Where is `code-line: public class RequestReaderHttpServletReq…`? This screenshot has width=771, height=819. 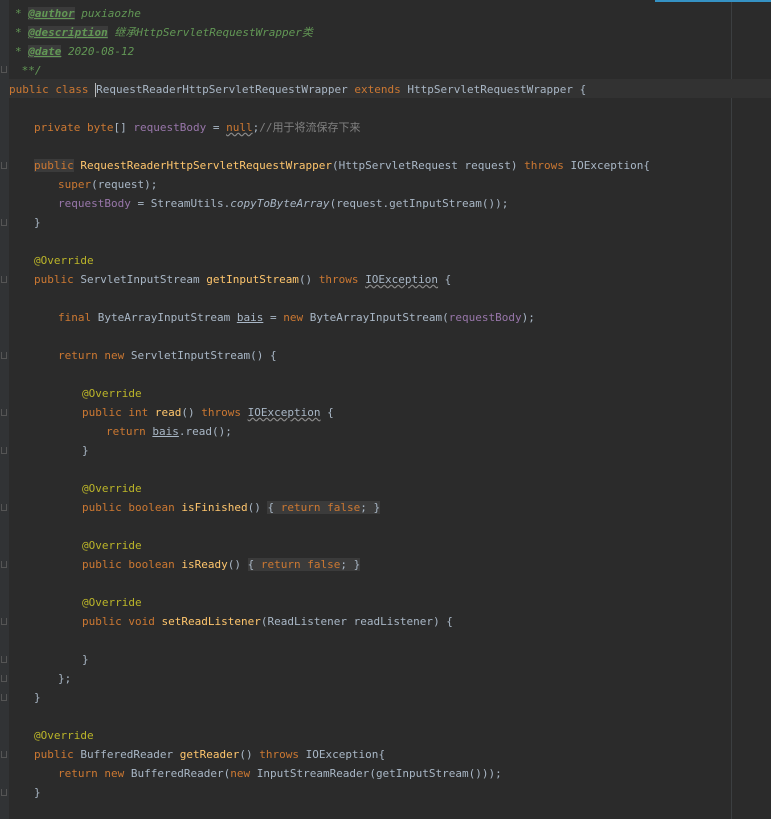 code-line: public class RequestReaderHttpServletReq… is located at coordinates (298, 90).